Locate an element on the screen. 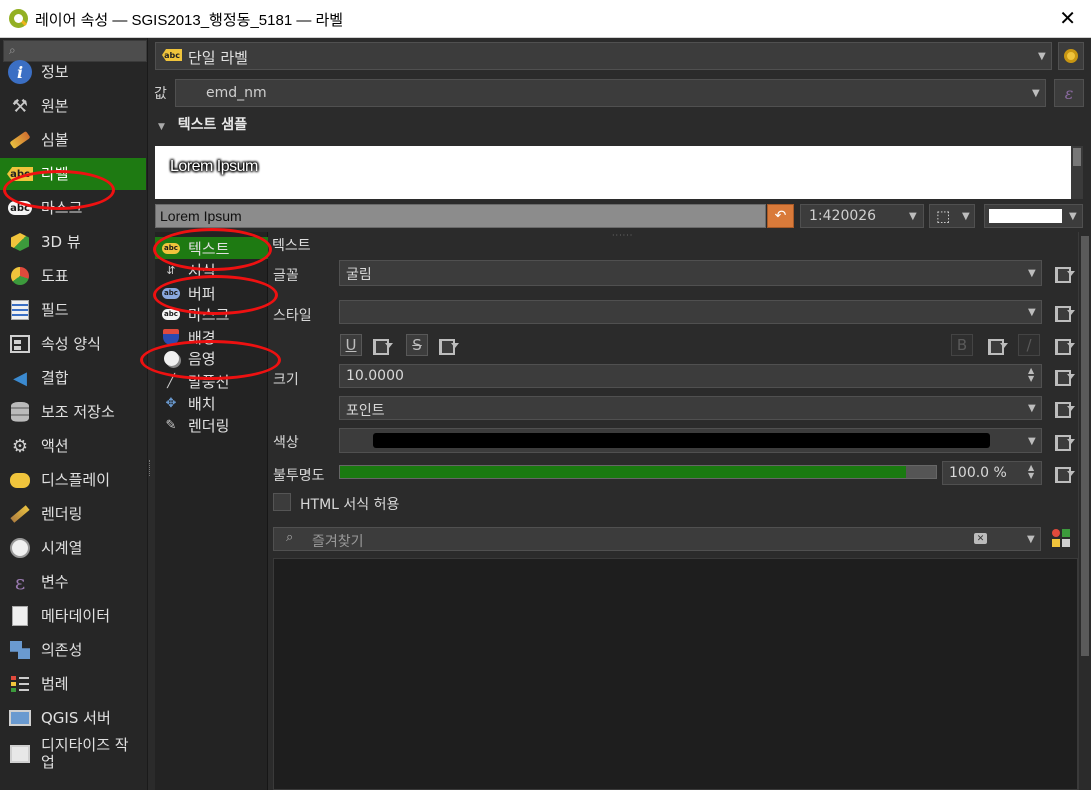  size-spinbox: 10.0000 ▲ ▼ is located at coordinates (690, 376).